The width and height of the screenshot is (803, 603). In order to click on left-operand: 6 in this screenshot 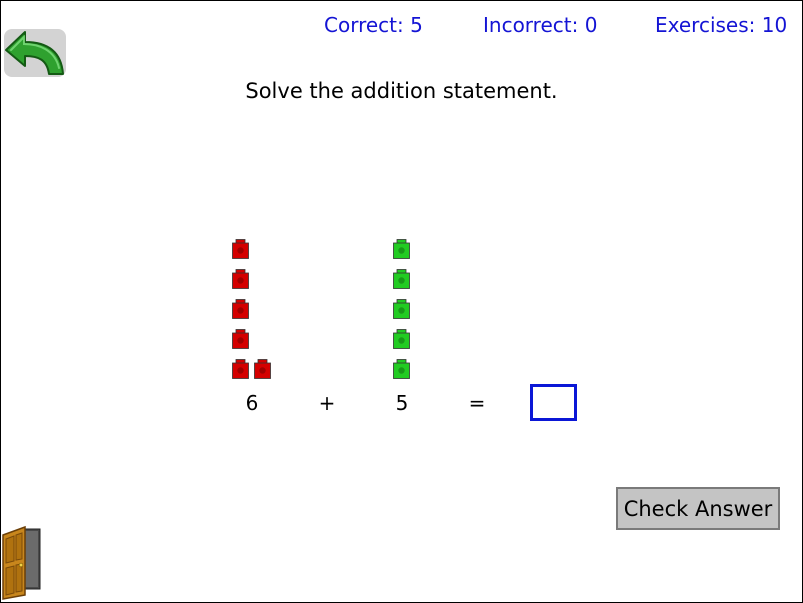, I will do `click(252, 403)`.